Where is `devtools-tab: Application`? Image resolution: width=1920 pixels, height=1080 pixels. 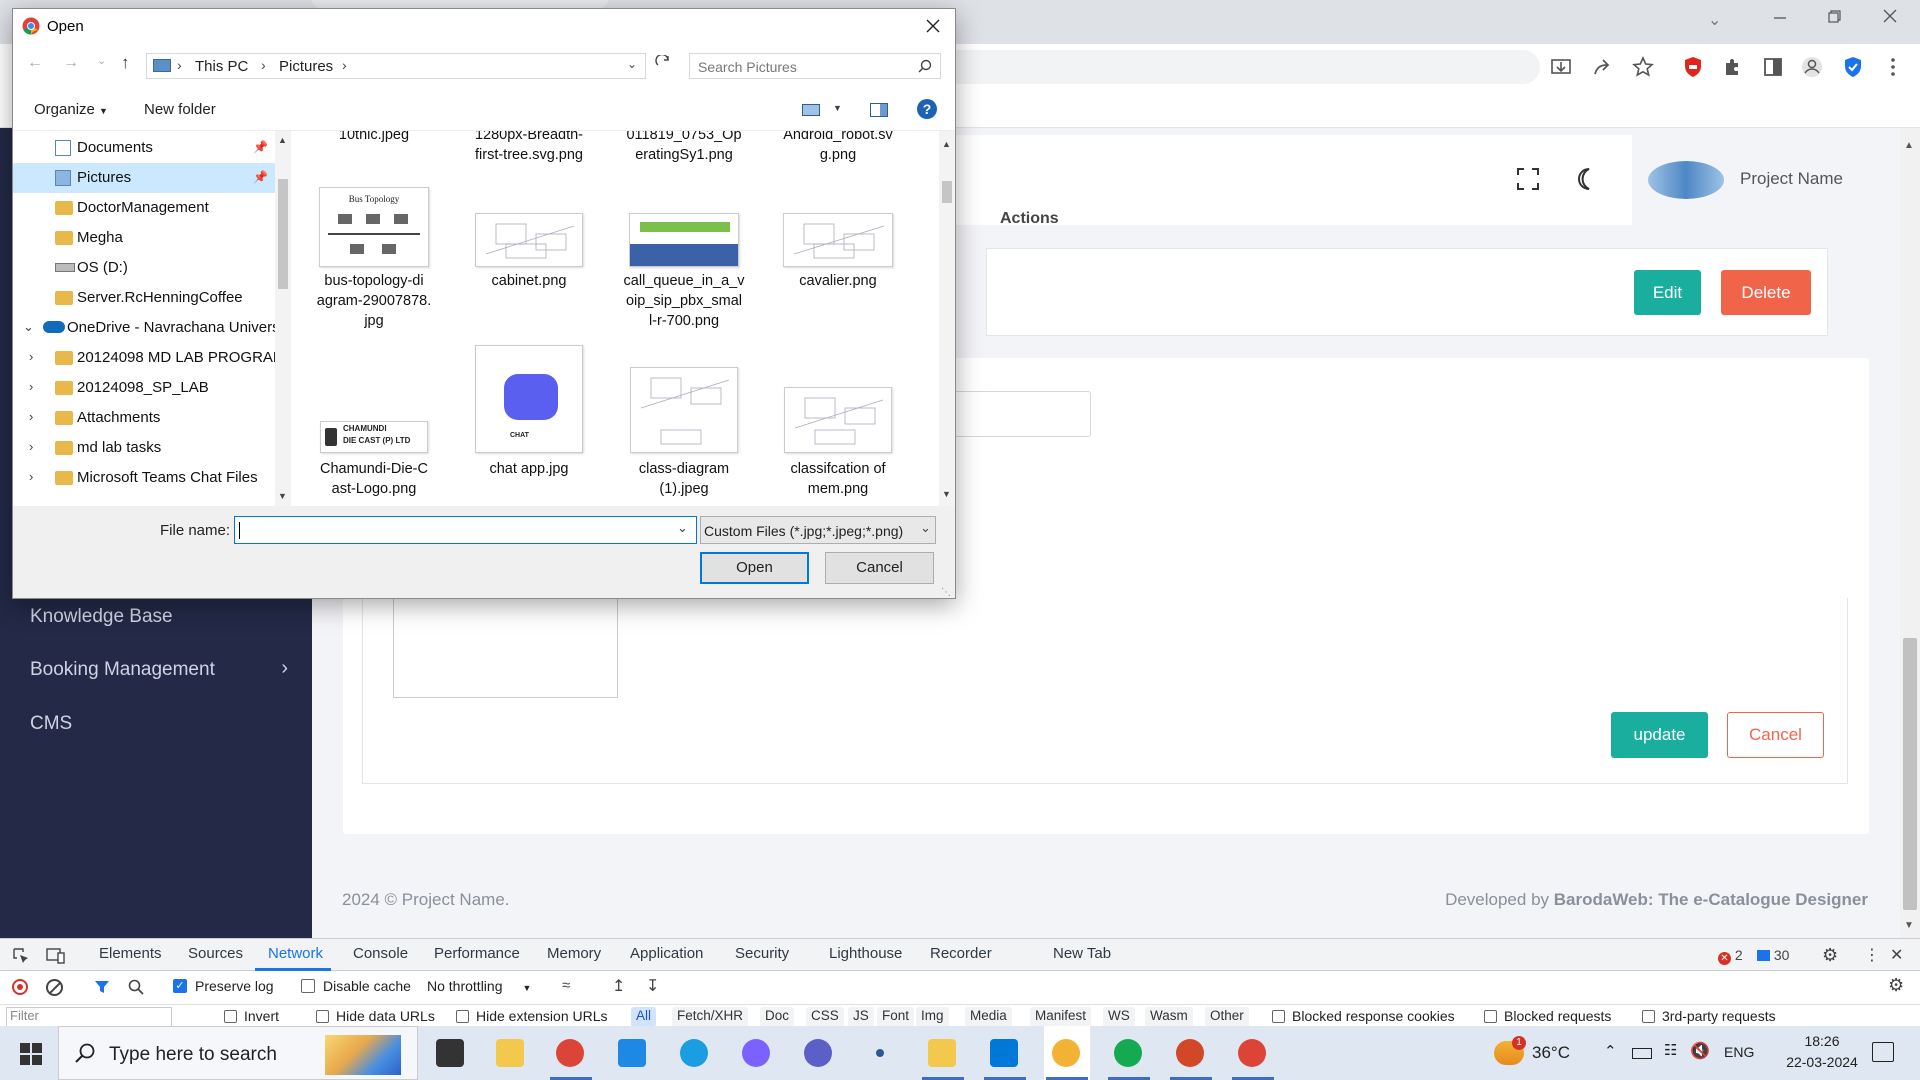
devtools-tab: Application is located at coordinates (666, 953).